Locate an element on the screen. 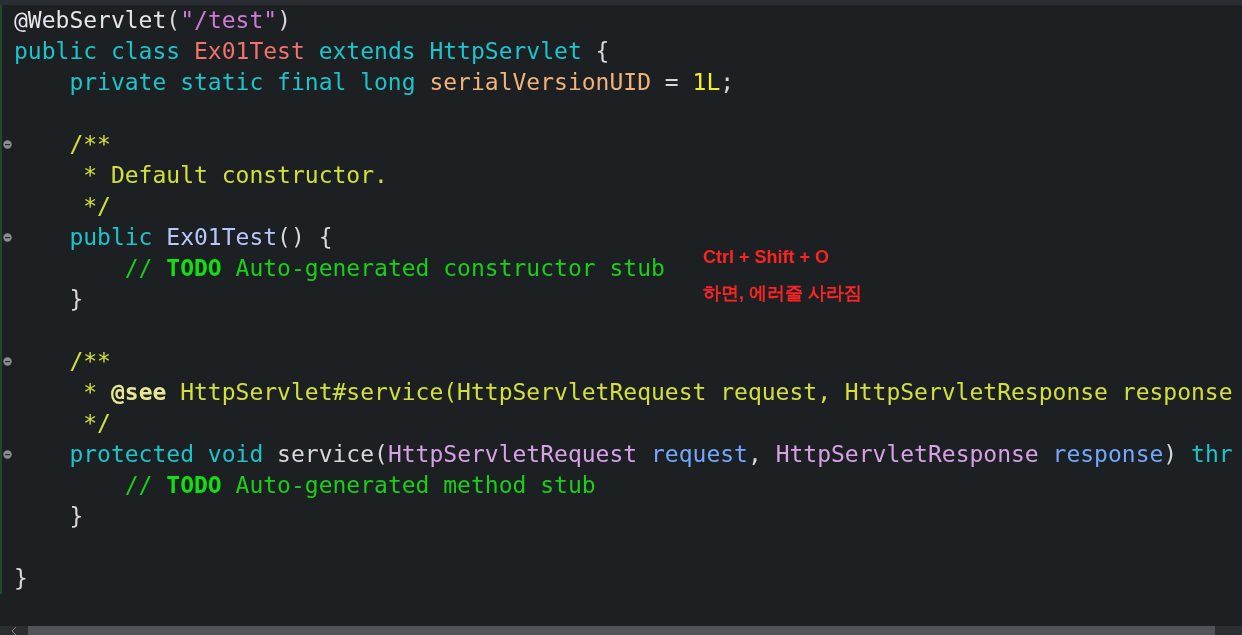 This screenshot has width=1242, height=635. code-line: public Ex01Test() { is located at coordinates (200, 237).